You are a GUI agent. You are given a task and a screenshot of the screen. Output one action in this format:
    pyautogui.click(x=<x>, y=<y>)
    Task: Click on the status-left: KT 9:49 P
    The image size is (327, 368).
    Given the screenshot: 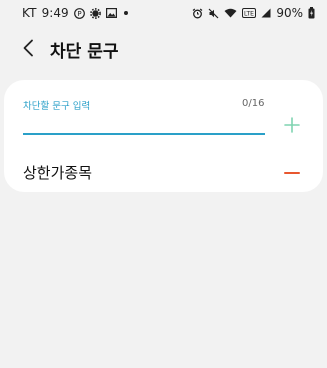 What is the action you would take?
    pyautogui.click(x=76, y=13)
    